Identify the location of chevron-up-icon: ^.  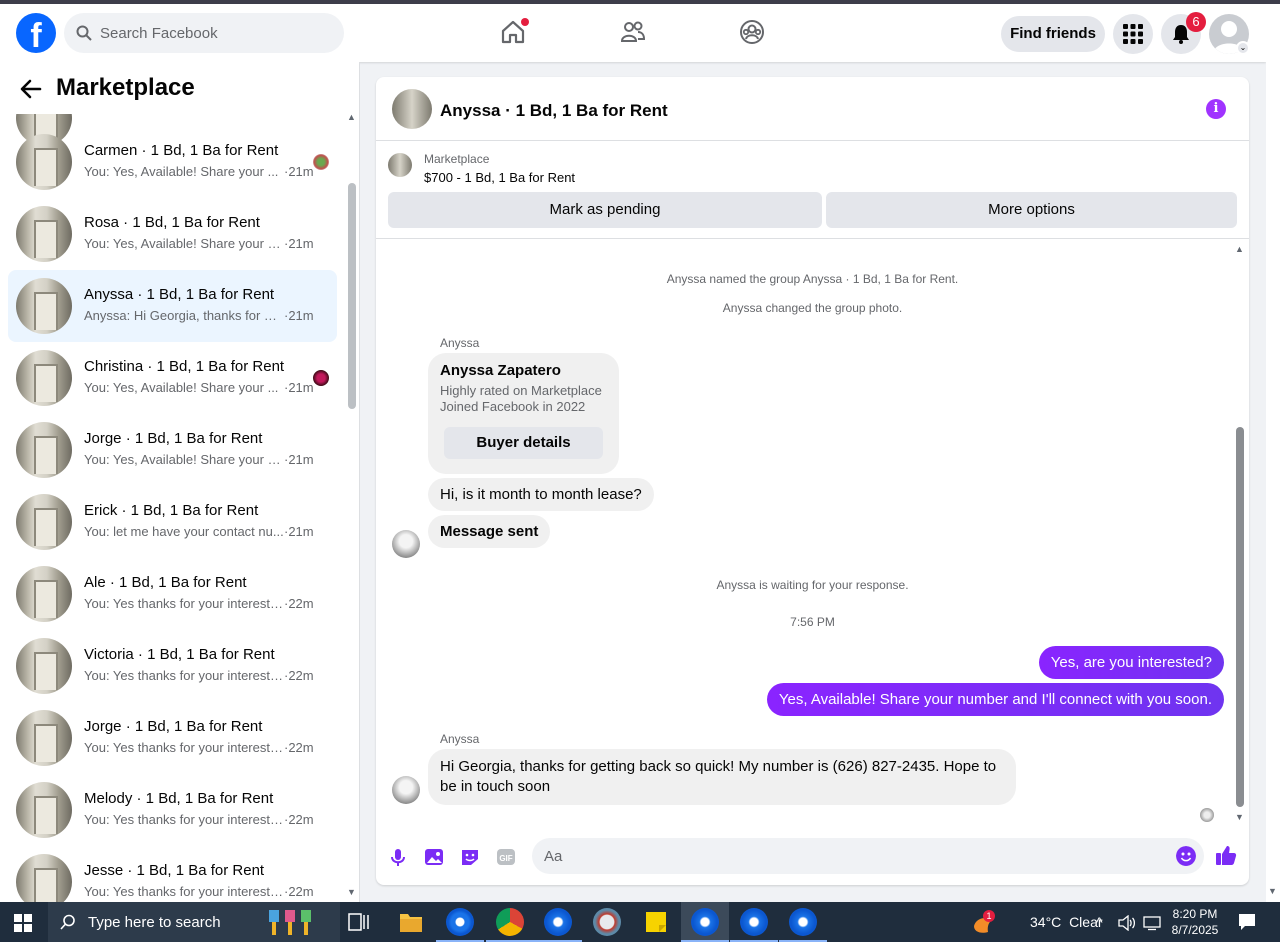
(1099, 922).